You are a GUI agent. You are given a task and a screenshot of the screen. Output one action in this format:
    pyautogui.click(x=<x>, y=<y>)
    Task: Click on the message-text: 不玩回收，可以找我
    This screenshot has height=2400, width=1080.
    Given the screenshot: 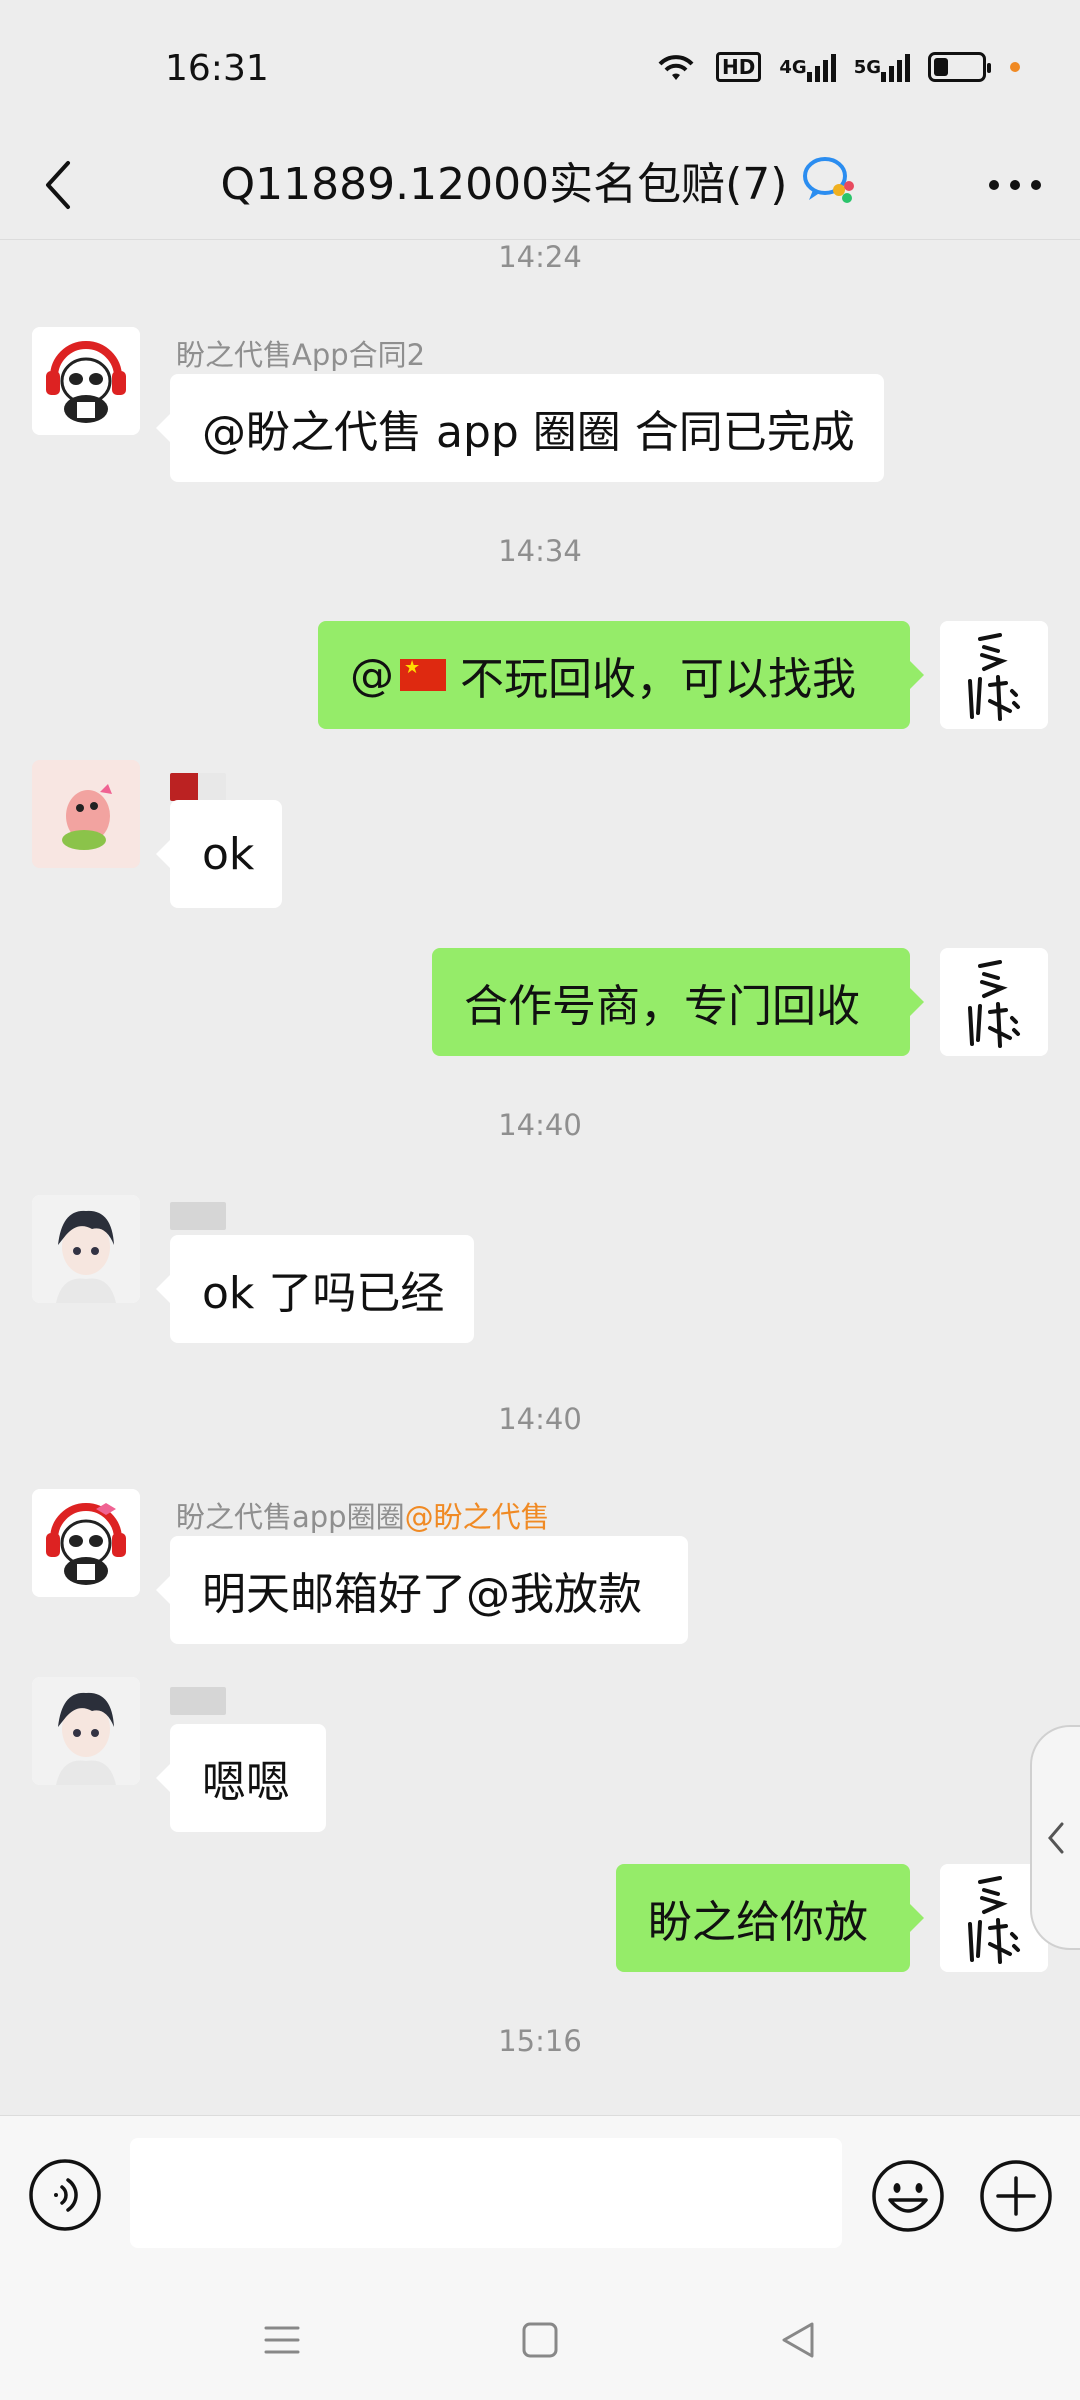 What is the action you would take?
    pyautogui.click(x=658, y=679)
    